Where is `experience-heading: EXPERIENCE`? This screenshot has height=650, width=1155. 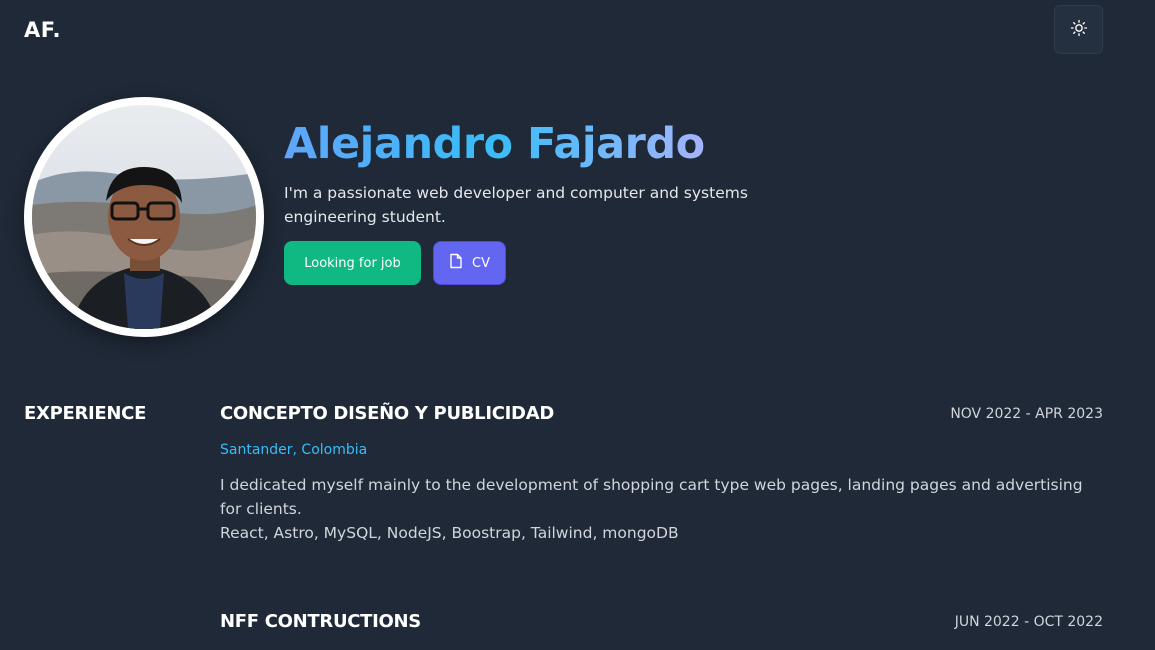
experience-heading: EXPERIENCE is located at coordinates (85, 413).